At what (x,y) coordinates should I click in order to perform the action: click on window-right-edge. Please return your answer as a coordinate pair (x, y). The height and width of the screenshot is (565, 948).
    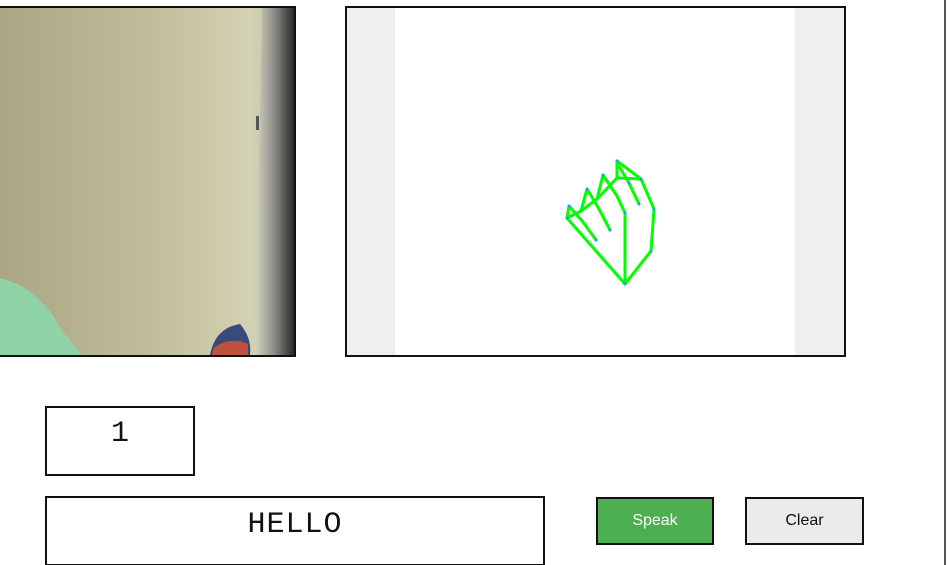
    Looking at the image, I should click on (945, 282).